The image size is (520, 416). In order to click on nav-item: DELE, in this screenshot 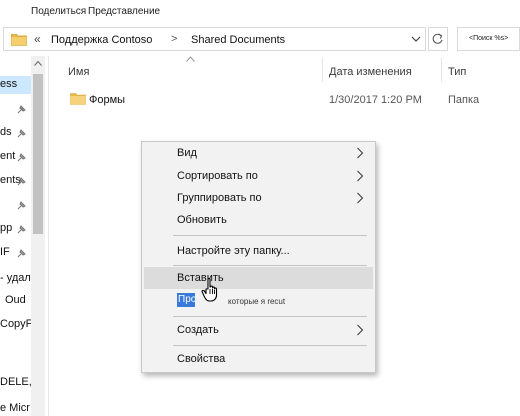, I will do `click(16, 382)`.